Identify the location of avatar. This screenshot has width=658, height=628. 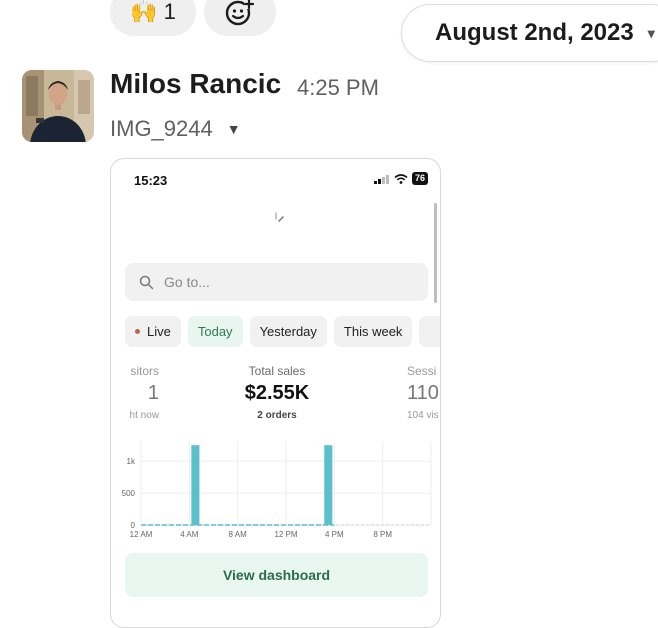
(58, 106).